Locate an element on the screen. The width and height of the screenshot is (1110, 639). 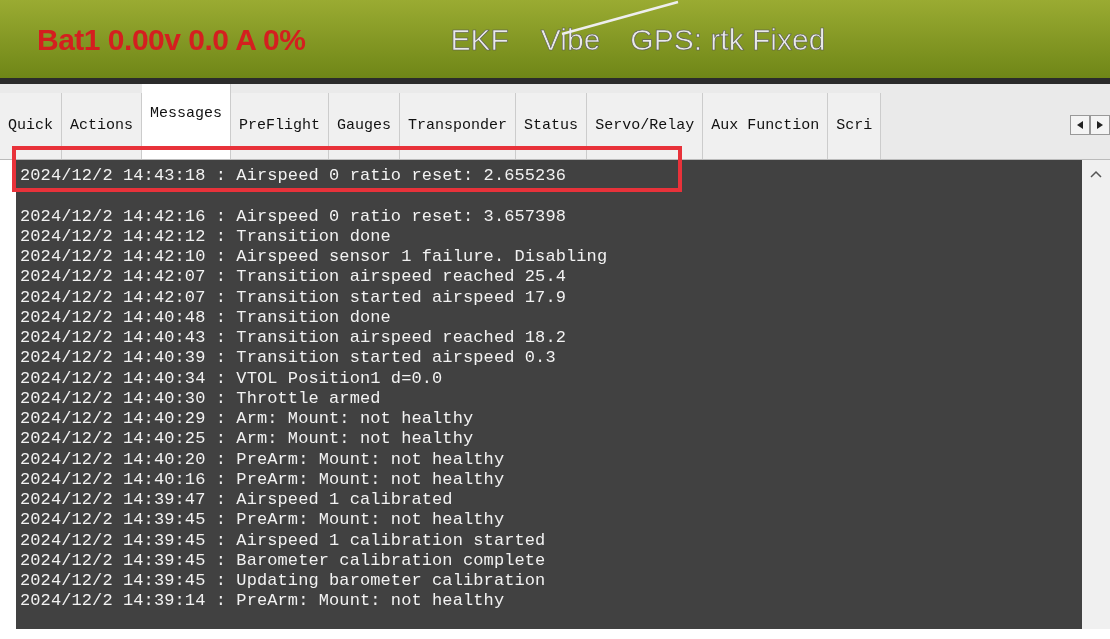
log-line: 2024/12/2 14:40:20 : PreArm: Mount: not healthy is located at coordinates (263, 459).